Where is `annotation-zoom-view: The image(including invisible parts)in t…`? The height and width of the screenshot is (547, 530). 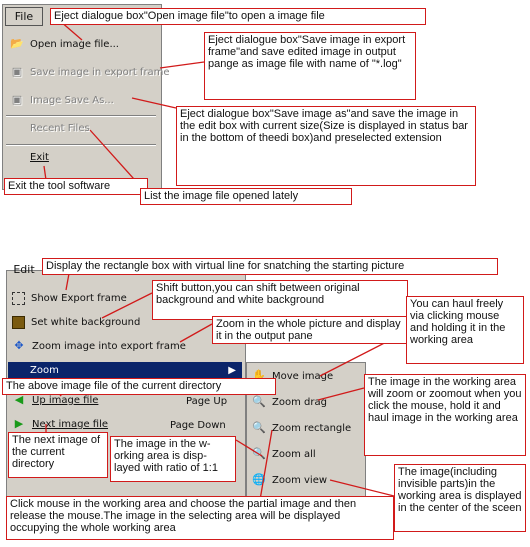 annotation-zoom-view: The image(including invisible parts)in t… is located at coordinates (460, 498).